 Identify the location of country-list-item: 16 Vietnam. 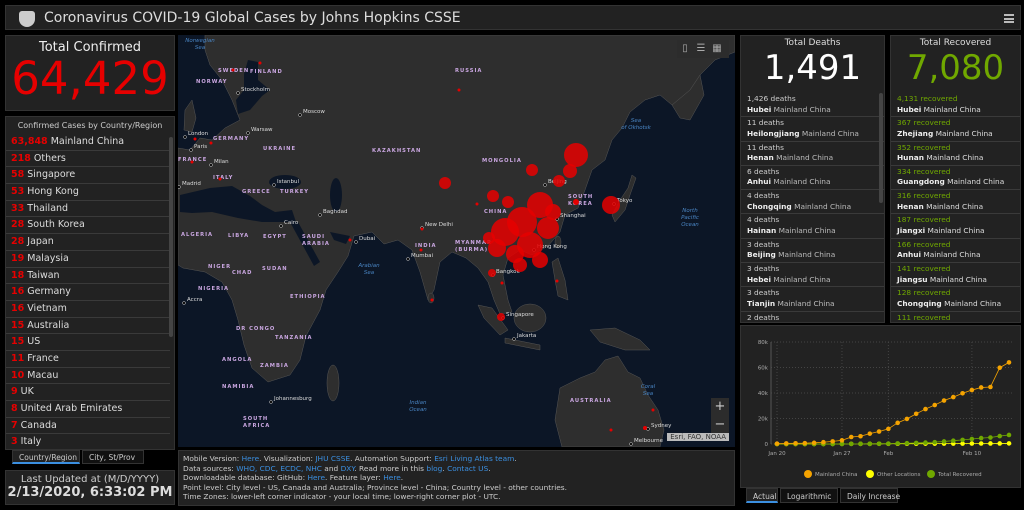
(88, 309).